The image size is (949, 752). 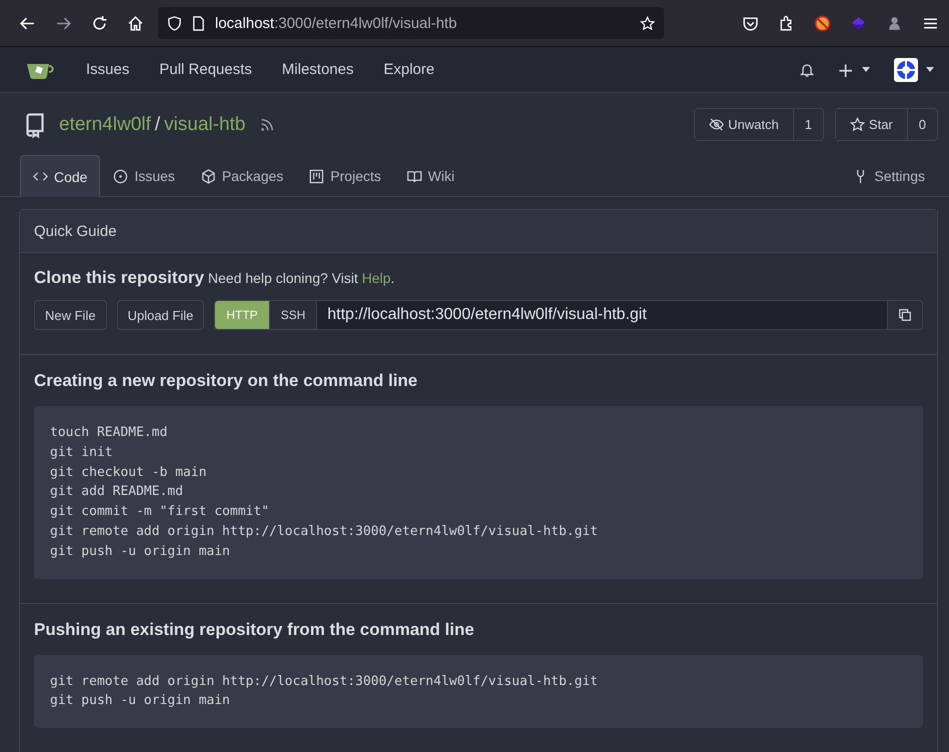 What do you see at coordinates (117, 492) in the screenshot?
I see `code-line: git add README.md` at bounding box center [117, 492].